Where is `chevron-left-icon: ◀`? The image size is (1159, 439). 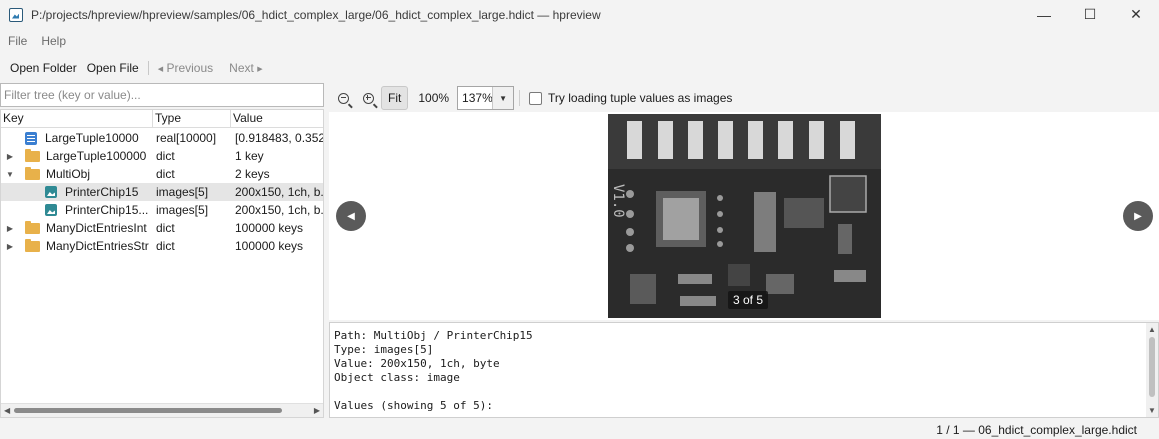
chevron-left-icon: ◀ is located at coordinates (160, 69).